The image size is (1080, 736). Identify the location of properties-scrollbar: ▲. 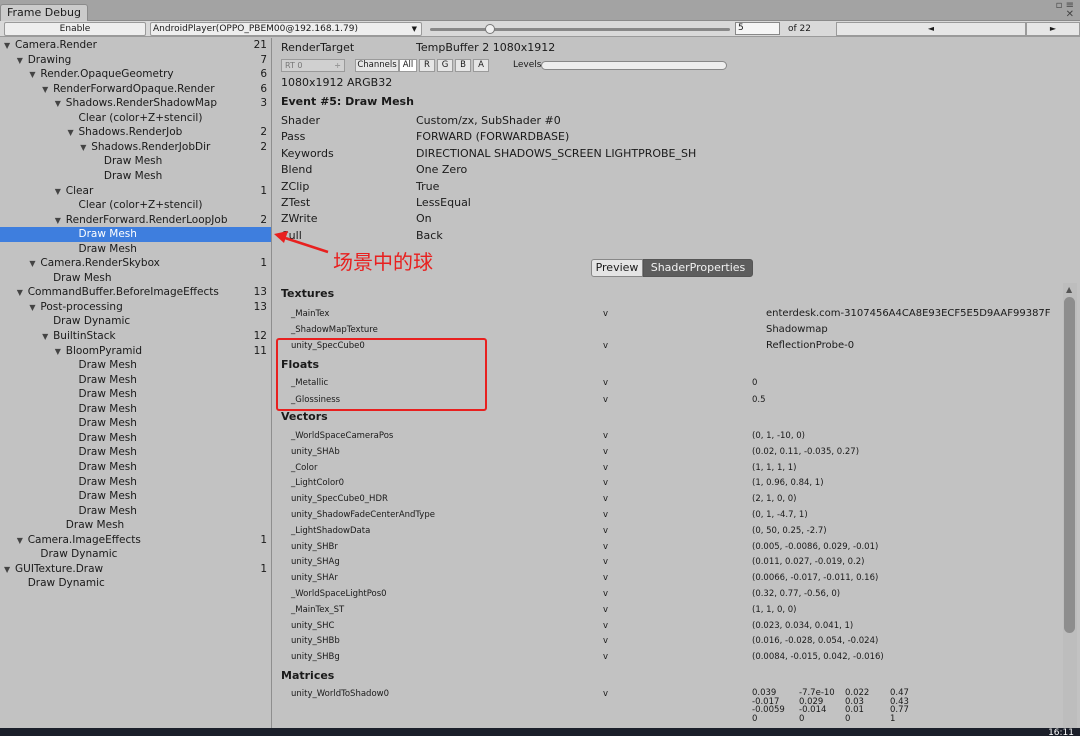
(1070, 505).